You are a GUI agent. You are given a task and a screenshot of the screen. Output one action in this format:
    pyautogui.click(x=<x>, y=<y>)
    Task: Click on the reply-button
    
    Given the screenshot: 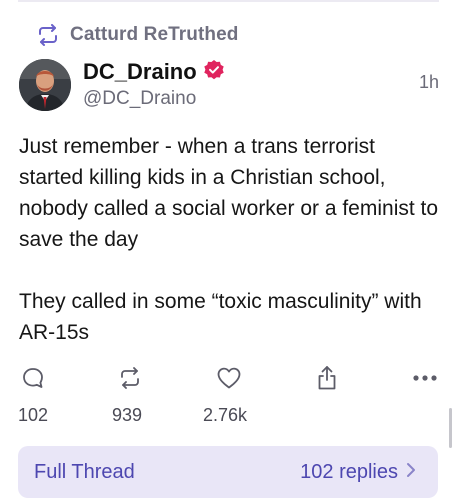 What is the action you would take?
    pyautogui.click(x=33, y=378)
    